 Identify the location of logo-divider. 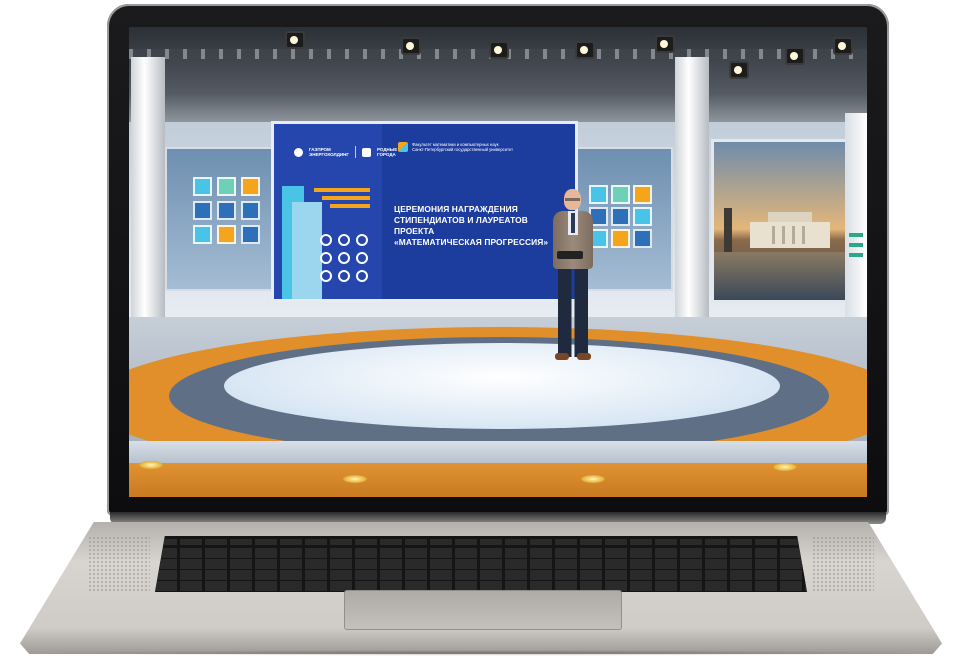
(355, 152).